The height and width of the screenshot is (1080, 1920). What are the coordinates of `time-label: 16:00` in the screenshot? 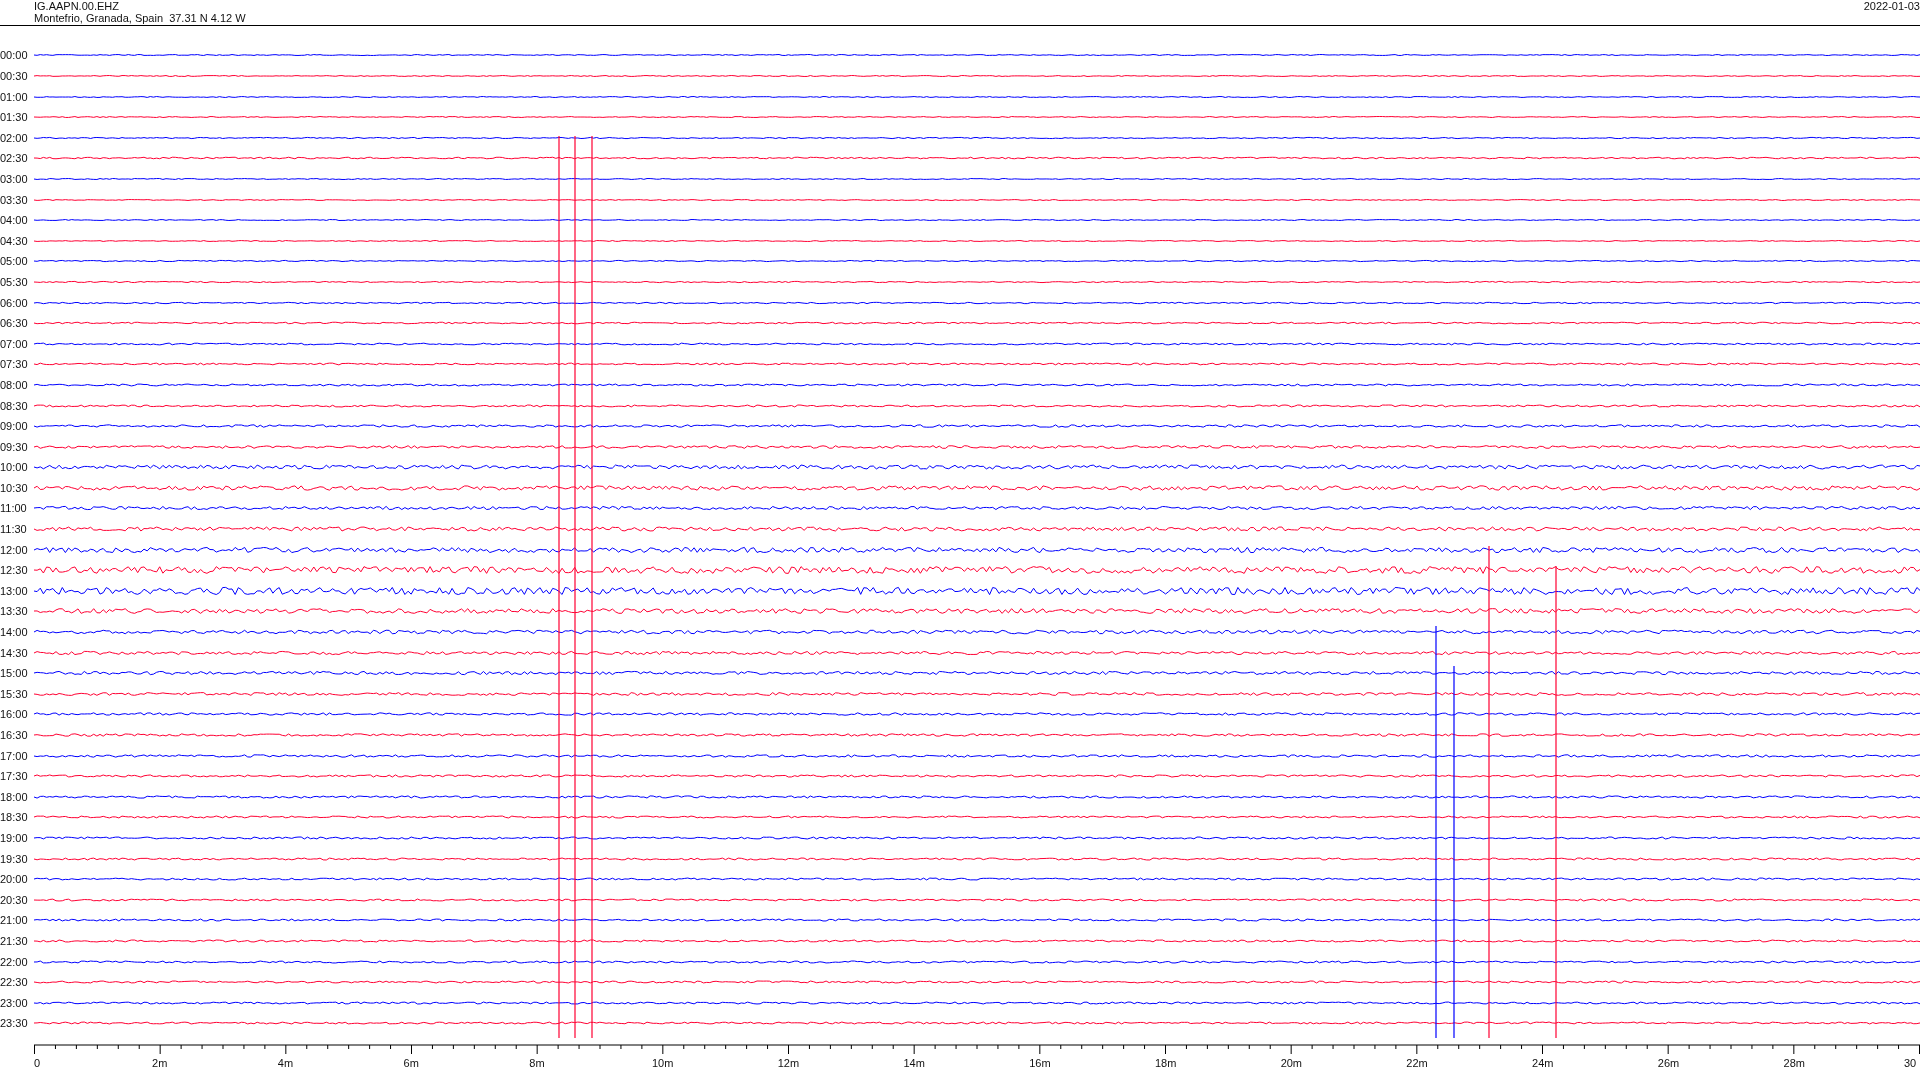 It's located at (14, 714).